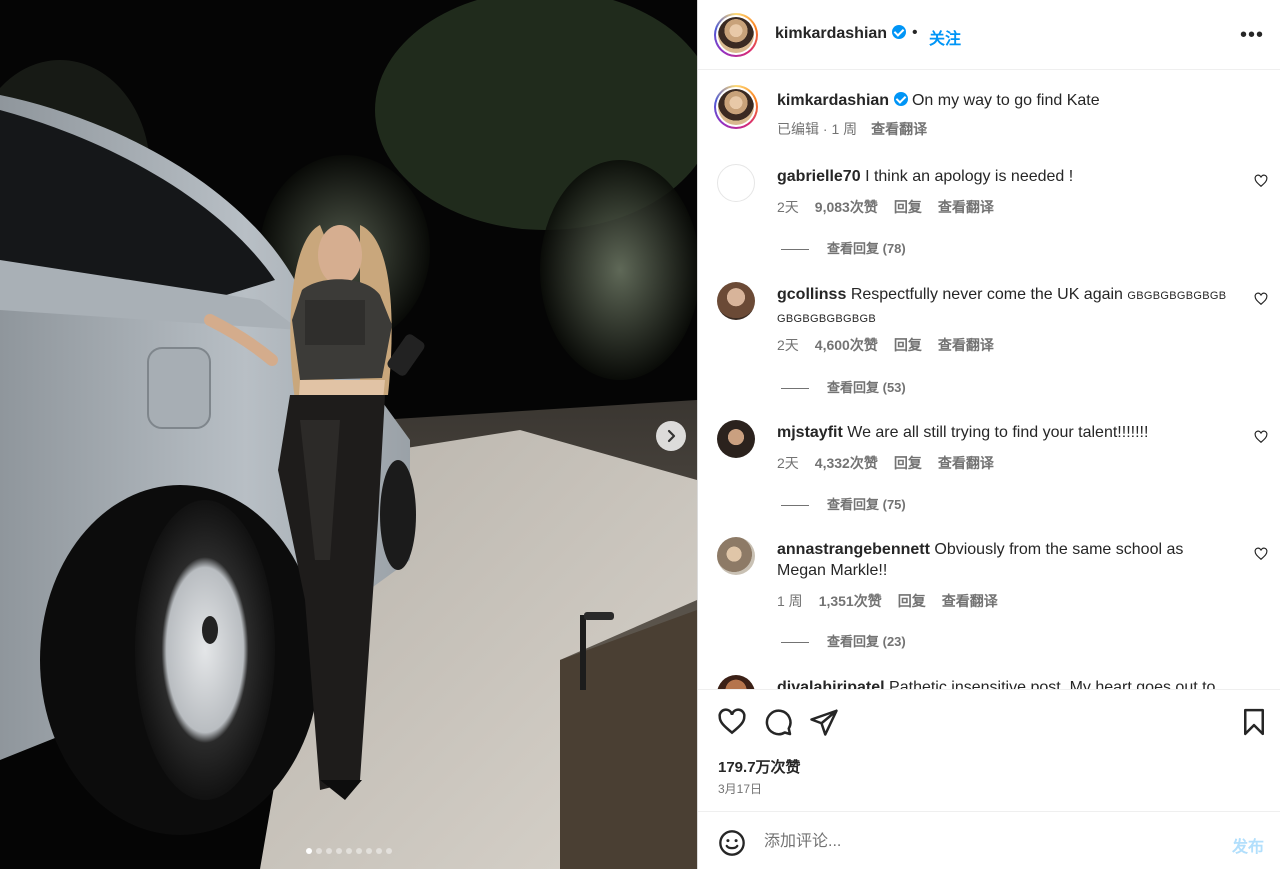 The height and width of the screenshot is (869, 1280). What do you see at coordinates (811, 294) in the screenshot?
I see `comment-username: gcollinss` at bounding box center [811, 294].